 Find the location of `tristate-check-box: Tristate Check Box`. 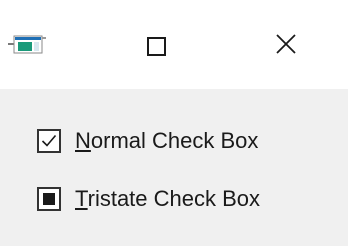

tristate-check-box: Tristate Check Box is located at coordinates (148, 199).